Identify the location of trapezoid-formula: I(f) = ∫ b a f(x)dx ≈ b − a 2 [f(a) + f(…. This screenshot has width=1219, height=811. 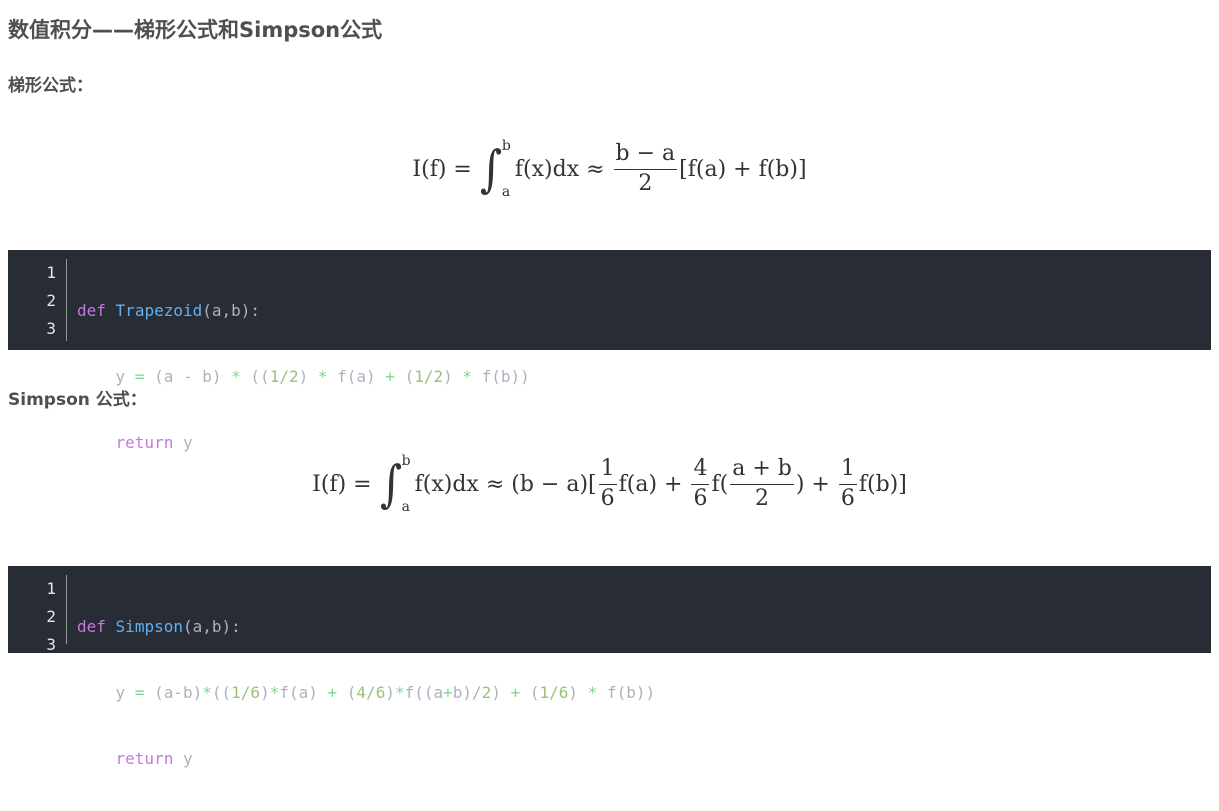
(609, 169).